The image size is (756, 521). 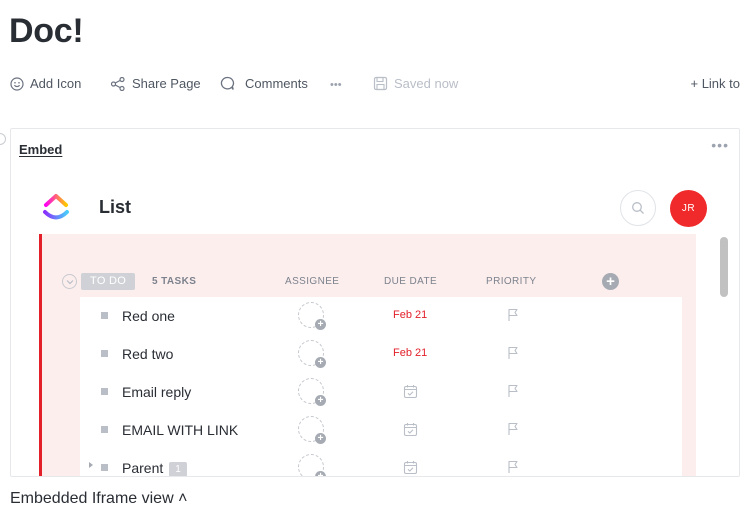 What do you see at coordinates (148, 316) in the screenshot?
I see `task-name: Red one` at bounding box center [148, 316].